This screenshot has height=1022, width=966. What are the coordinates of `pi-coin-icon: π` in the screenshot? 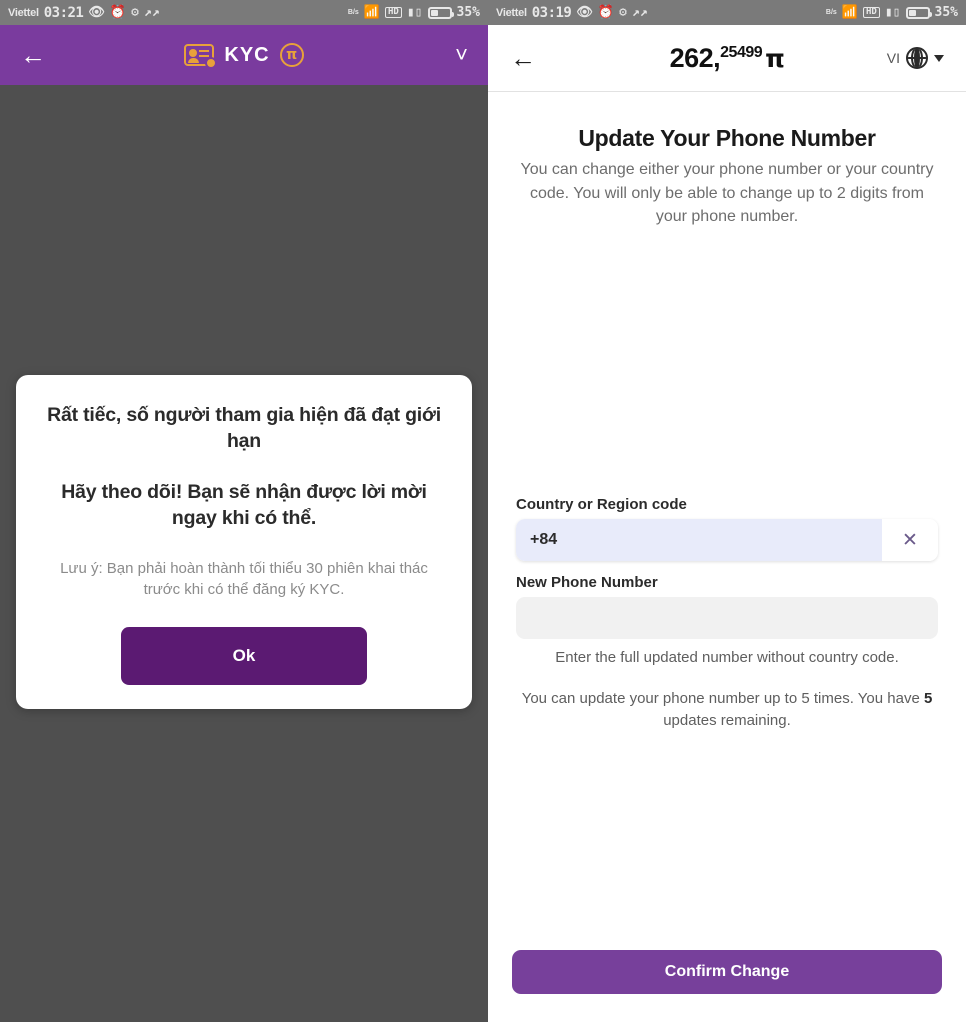 It's located at (291, 55).